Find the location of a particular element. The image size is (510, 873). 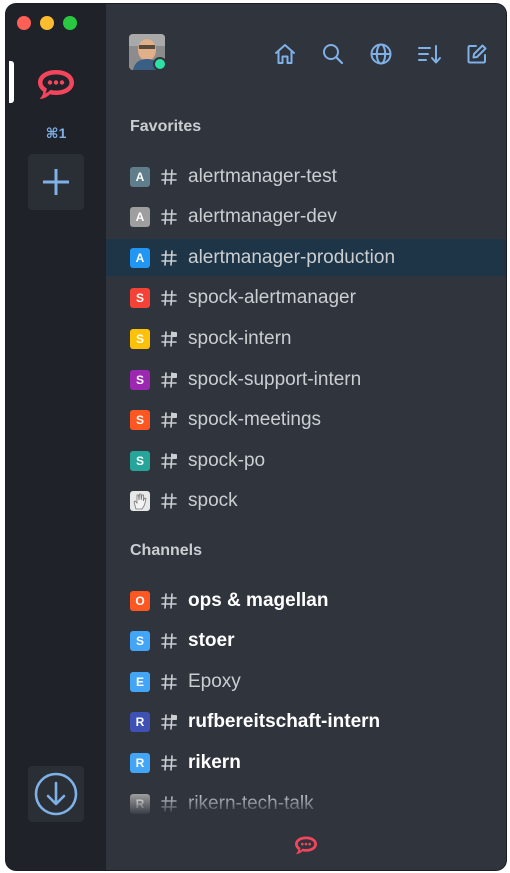

home-button is located at coordinates (285, 54).